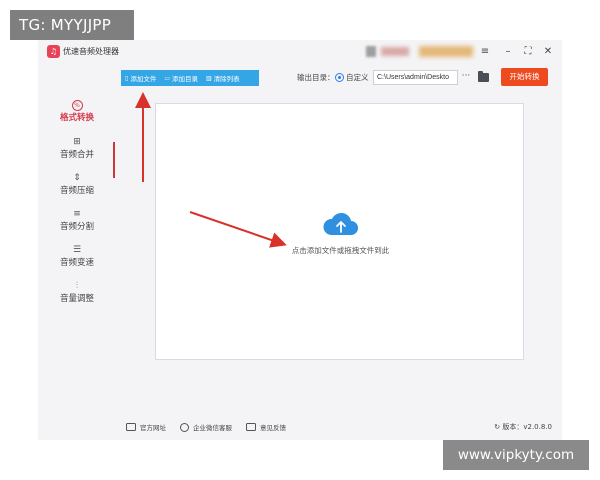  Describe the element at coordinates (357, 77) in the screenshot. I see `custom-radio-label: 自定义` at that location.